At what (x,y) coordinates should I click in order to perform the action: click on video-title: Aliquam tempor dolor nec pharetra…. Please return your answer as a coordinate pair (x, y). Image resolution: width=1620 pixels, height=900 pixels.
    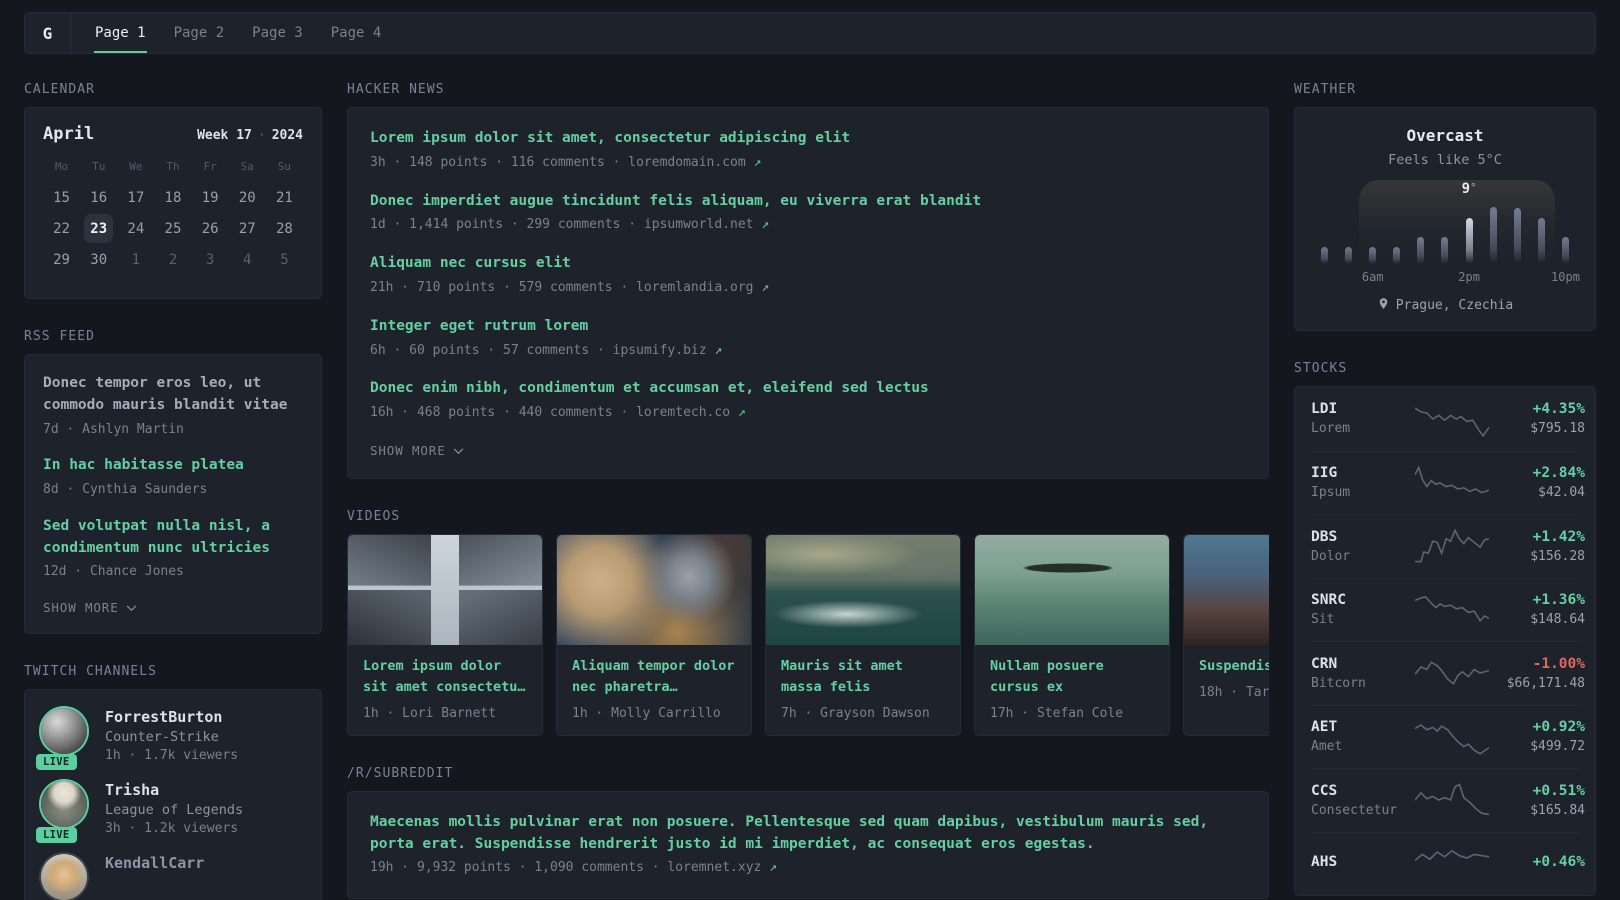
    Looking at the image, I should click on (654, 671).